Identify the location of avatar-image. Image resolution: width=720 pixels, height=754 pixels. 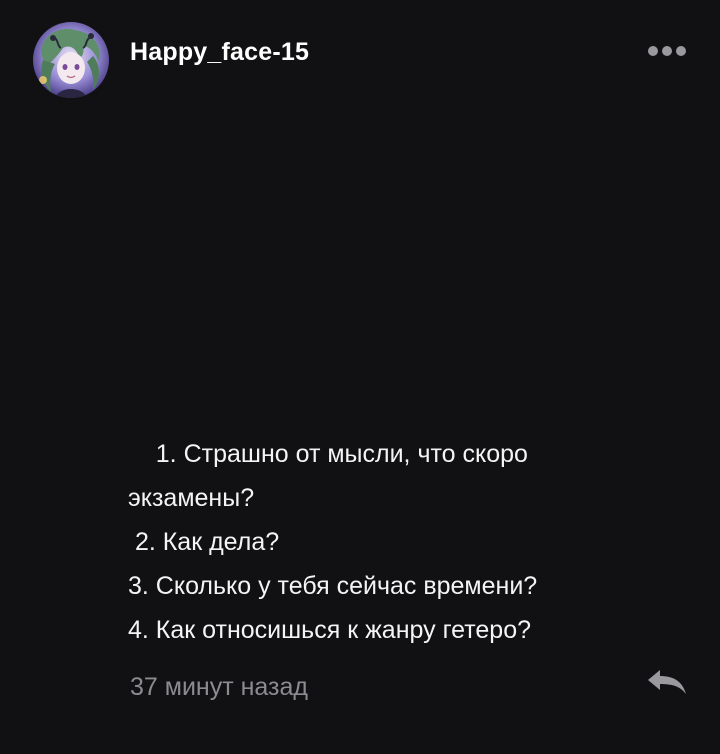
(71, 60).